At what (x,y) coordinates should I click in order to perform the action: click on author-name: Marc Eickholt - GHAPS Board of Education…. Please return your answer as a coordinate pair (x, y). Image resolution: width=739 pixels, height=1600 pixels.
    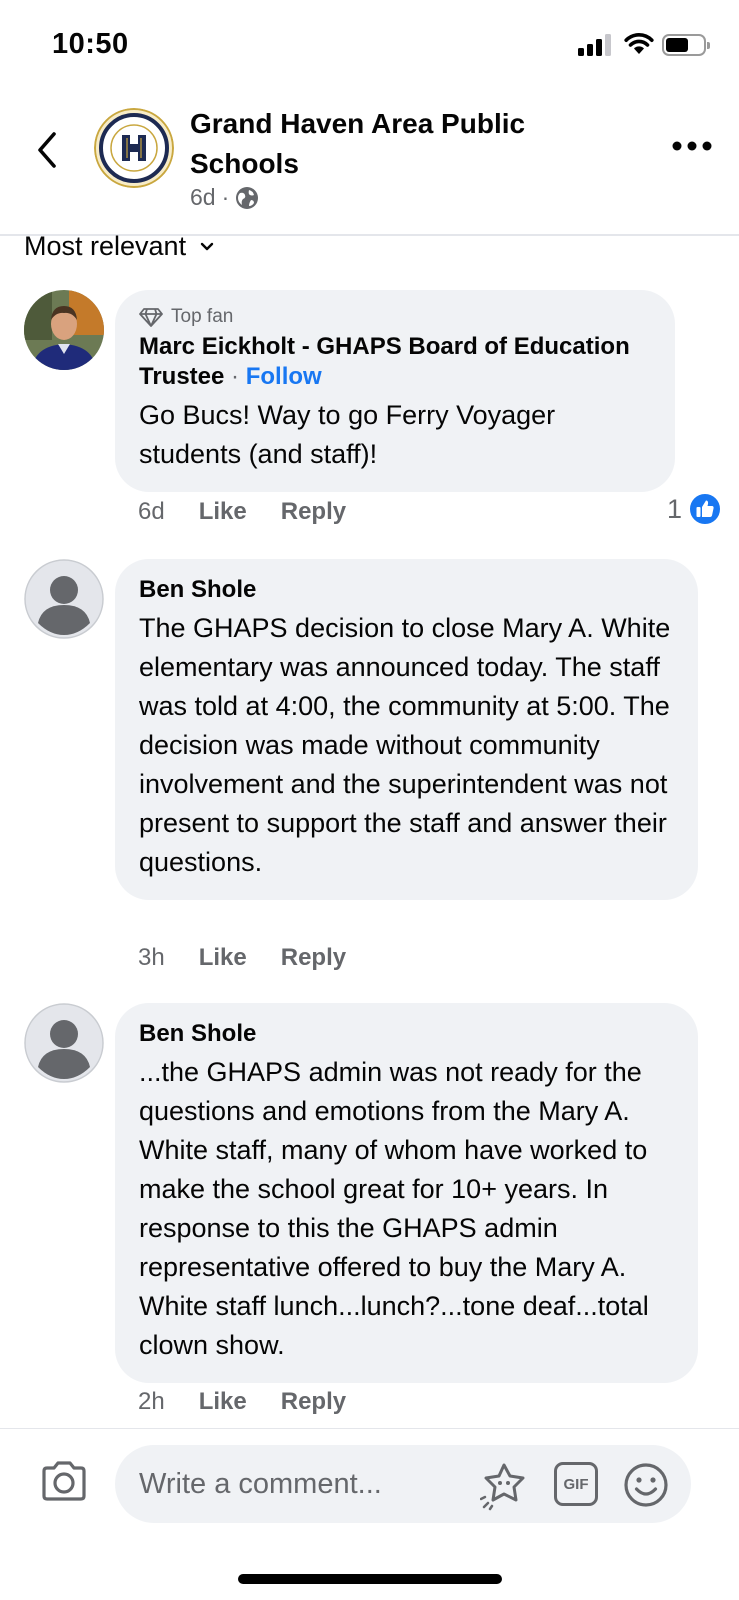
    Looking at the image, I should click on (384, 361).